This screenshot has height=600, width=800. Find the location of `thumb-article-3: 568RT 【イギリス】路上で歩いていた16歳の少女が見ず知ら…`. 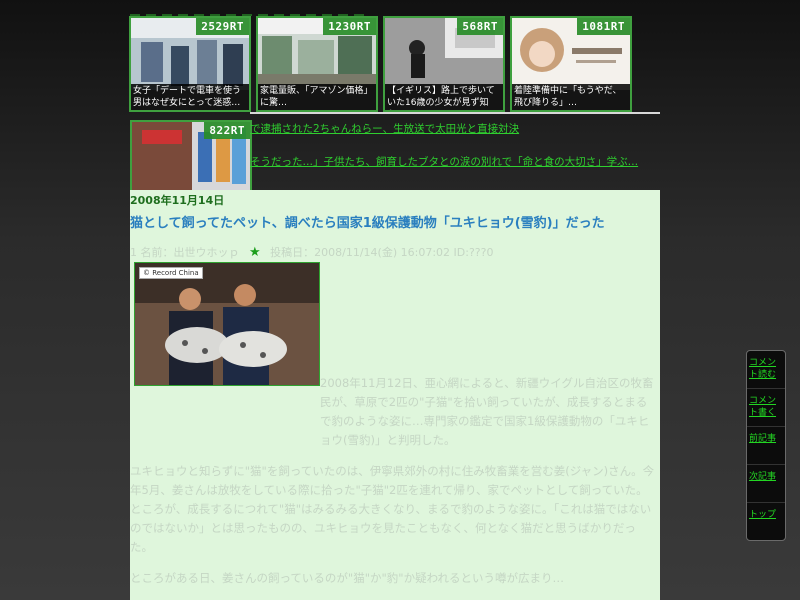

thumb-article-3: 568RT 【イギリス】路上で歩いていた16歳の少女が見ず知ら… is located at coordinates (444, 64).